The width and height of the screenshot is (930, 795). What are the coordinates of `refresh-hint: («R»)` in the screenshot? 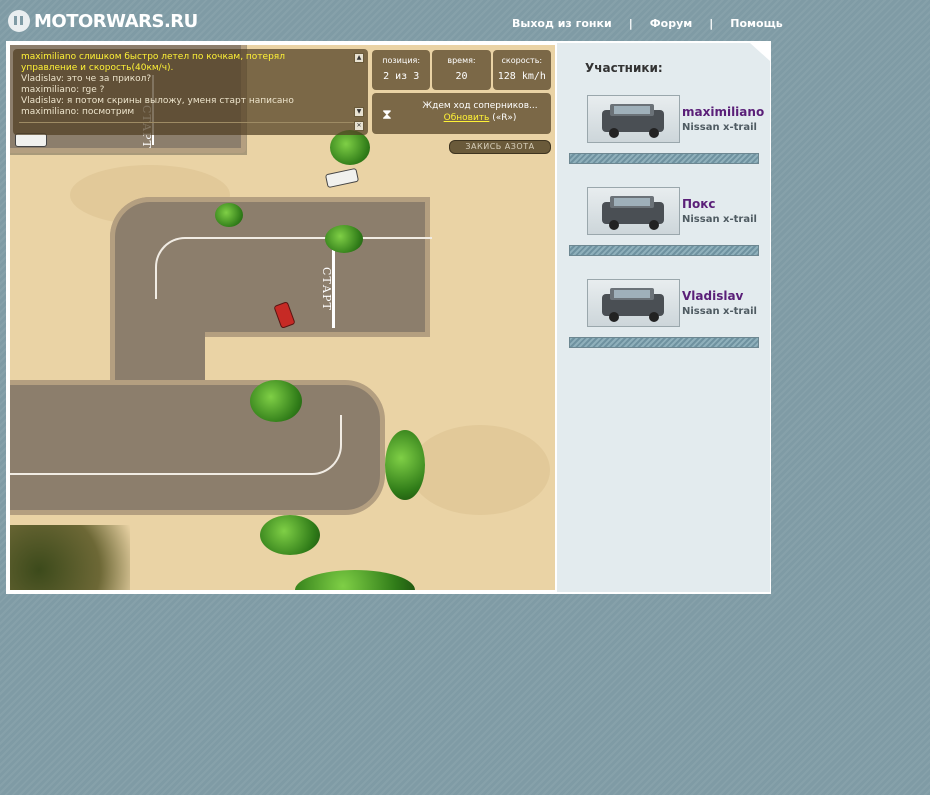 It's located at (504, 118).